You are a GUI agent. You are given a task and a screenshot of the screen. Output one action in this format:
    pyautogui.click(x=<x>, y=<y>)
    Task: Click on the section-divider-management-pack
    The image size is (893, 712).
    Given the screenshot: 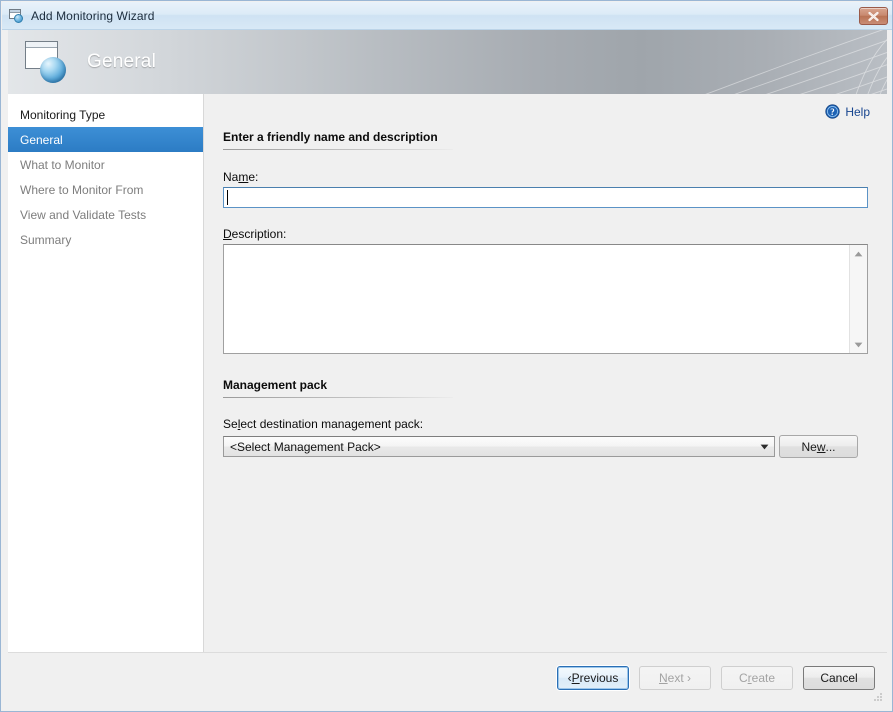 What is the action you would take?
    pyautogui.click(x=338, y=397)
    